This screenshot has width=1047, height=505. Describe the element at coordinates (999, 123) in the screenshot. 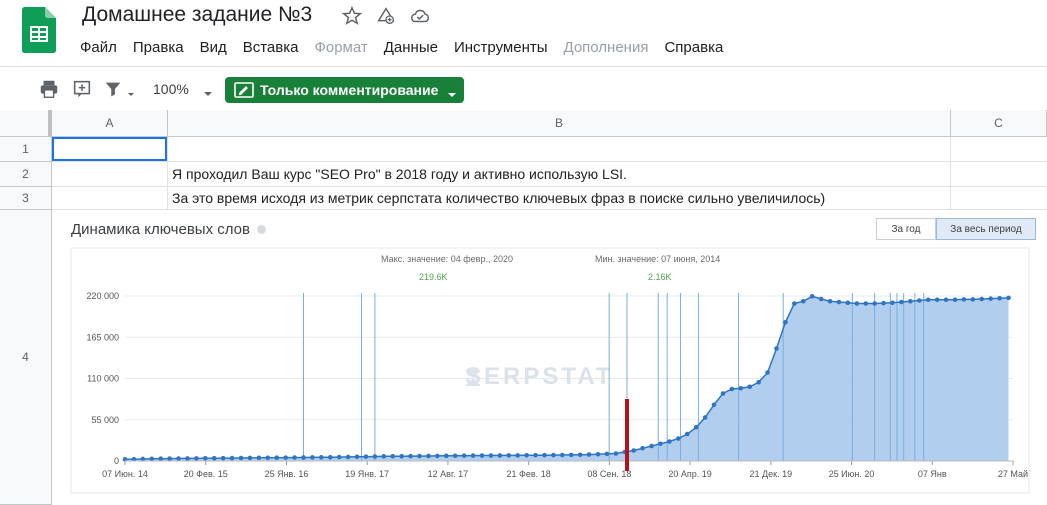

I see `column-header-c: C` at that location.